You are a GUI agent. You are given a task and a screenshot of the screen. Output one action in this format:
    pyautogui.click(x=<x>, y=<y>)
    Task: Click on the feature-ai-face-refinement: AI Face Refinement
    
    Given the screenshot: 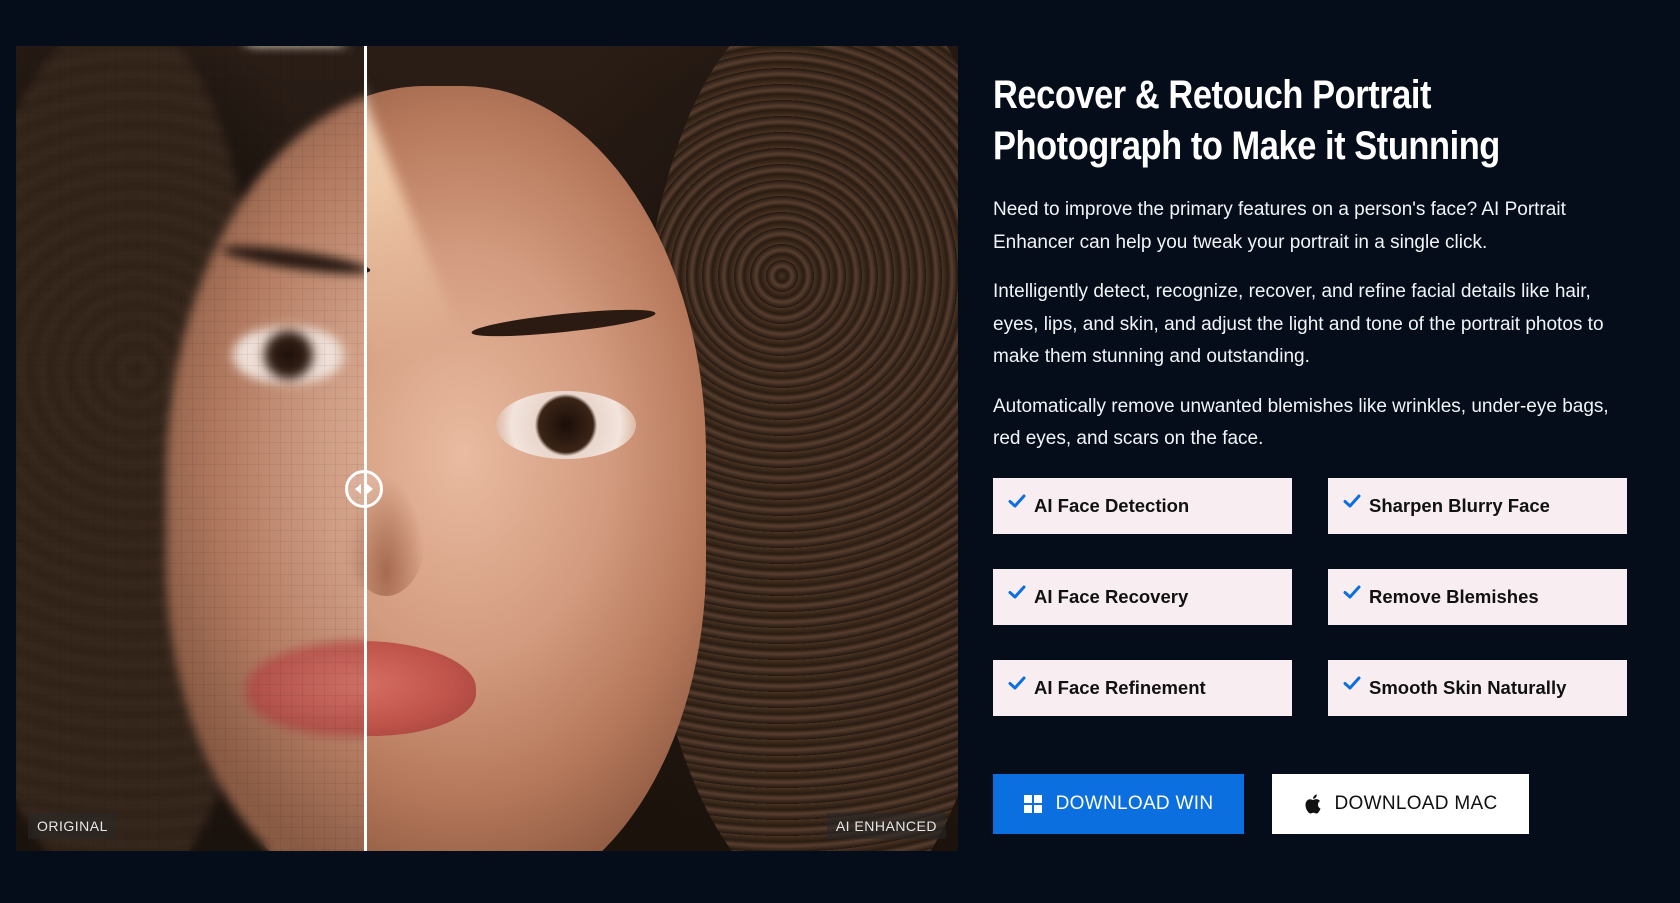 What is the action you would take?
    pyautogui.click(x=1142, y=687)
    